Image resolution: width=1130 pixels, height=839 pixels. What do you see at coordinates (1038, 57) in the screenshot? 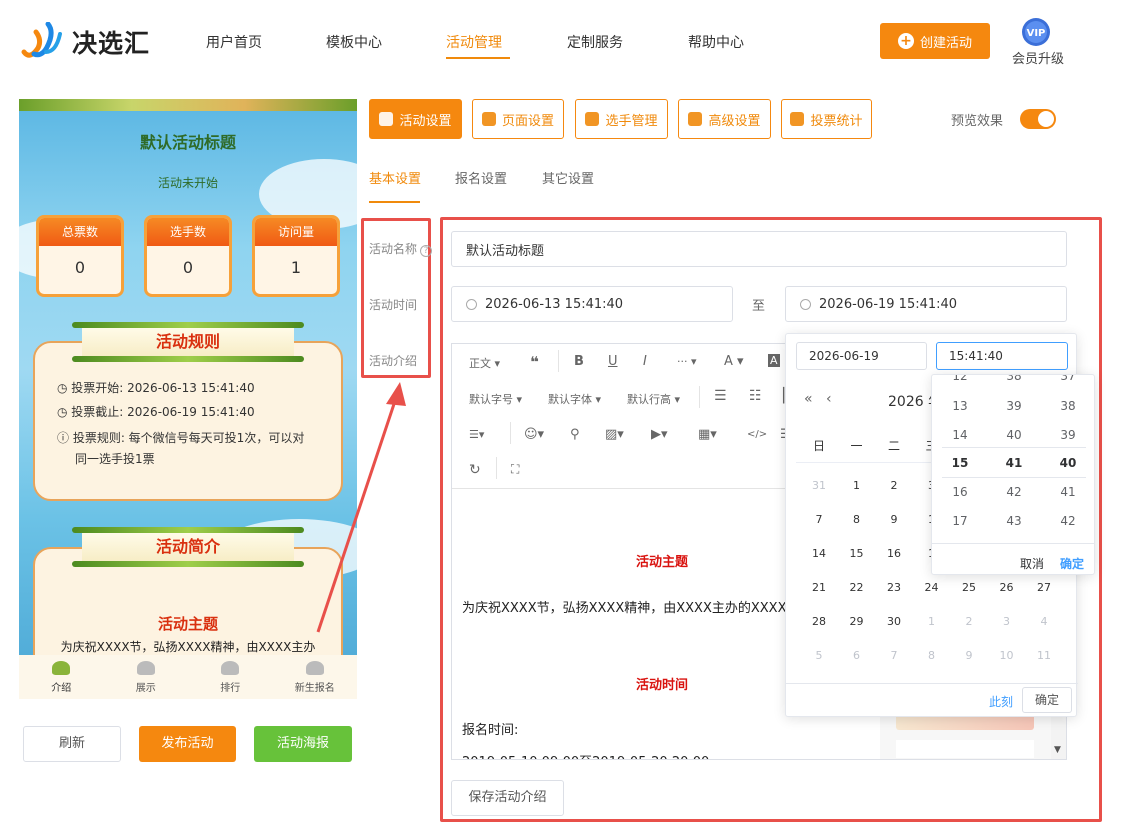
I see `vip-upgrade-link: 会员升级` at bounding box center [1038, 57].